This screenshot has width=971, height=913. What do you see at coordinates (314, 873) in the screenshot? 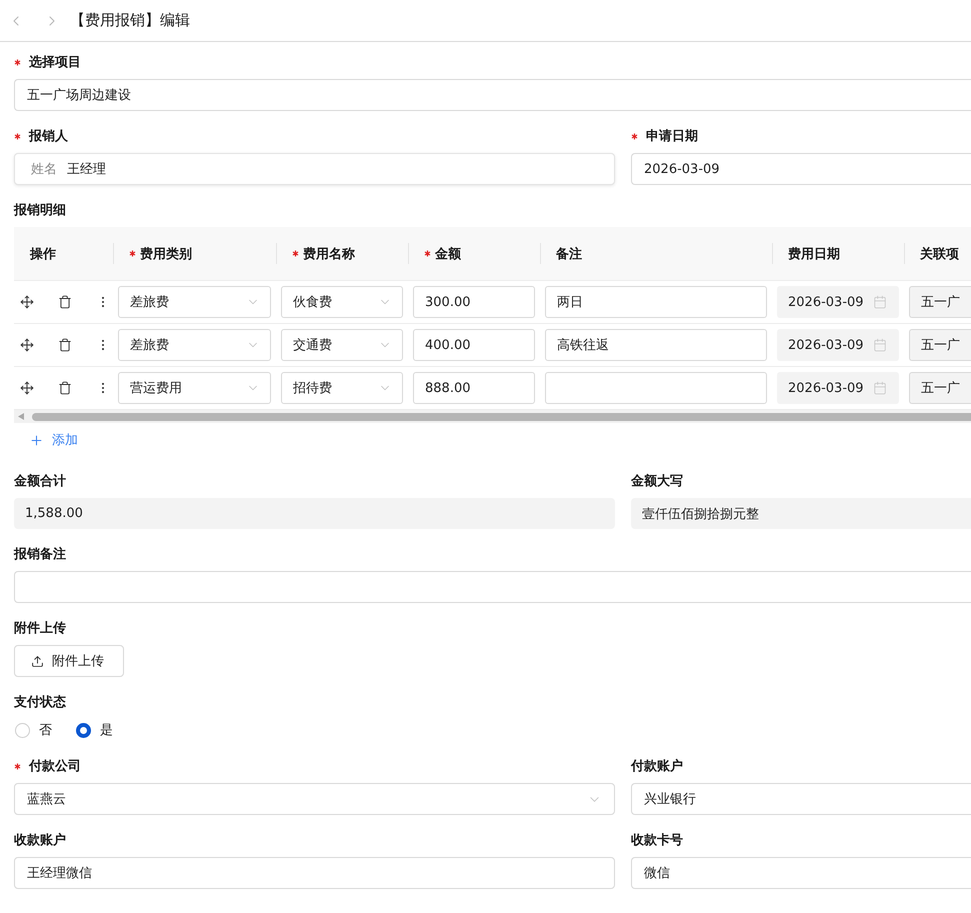
I see `text-field: 王经理微信` at bounding box center [314, 873].